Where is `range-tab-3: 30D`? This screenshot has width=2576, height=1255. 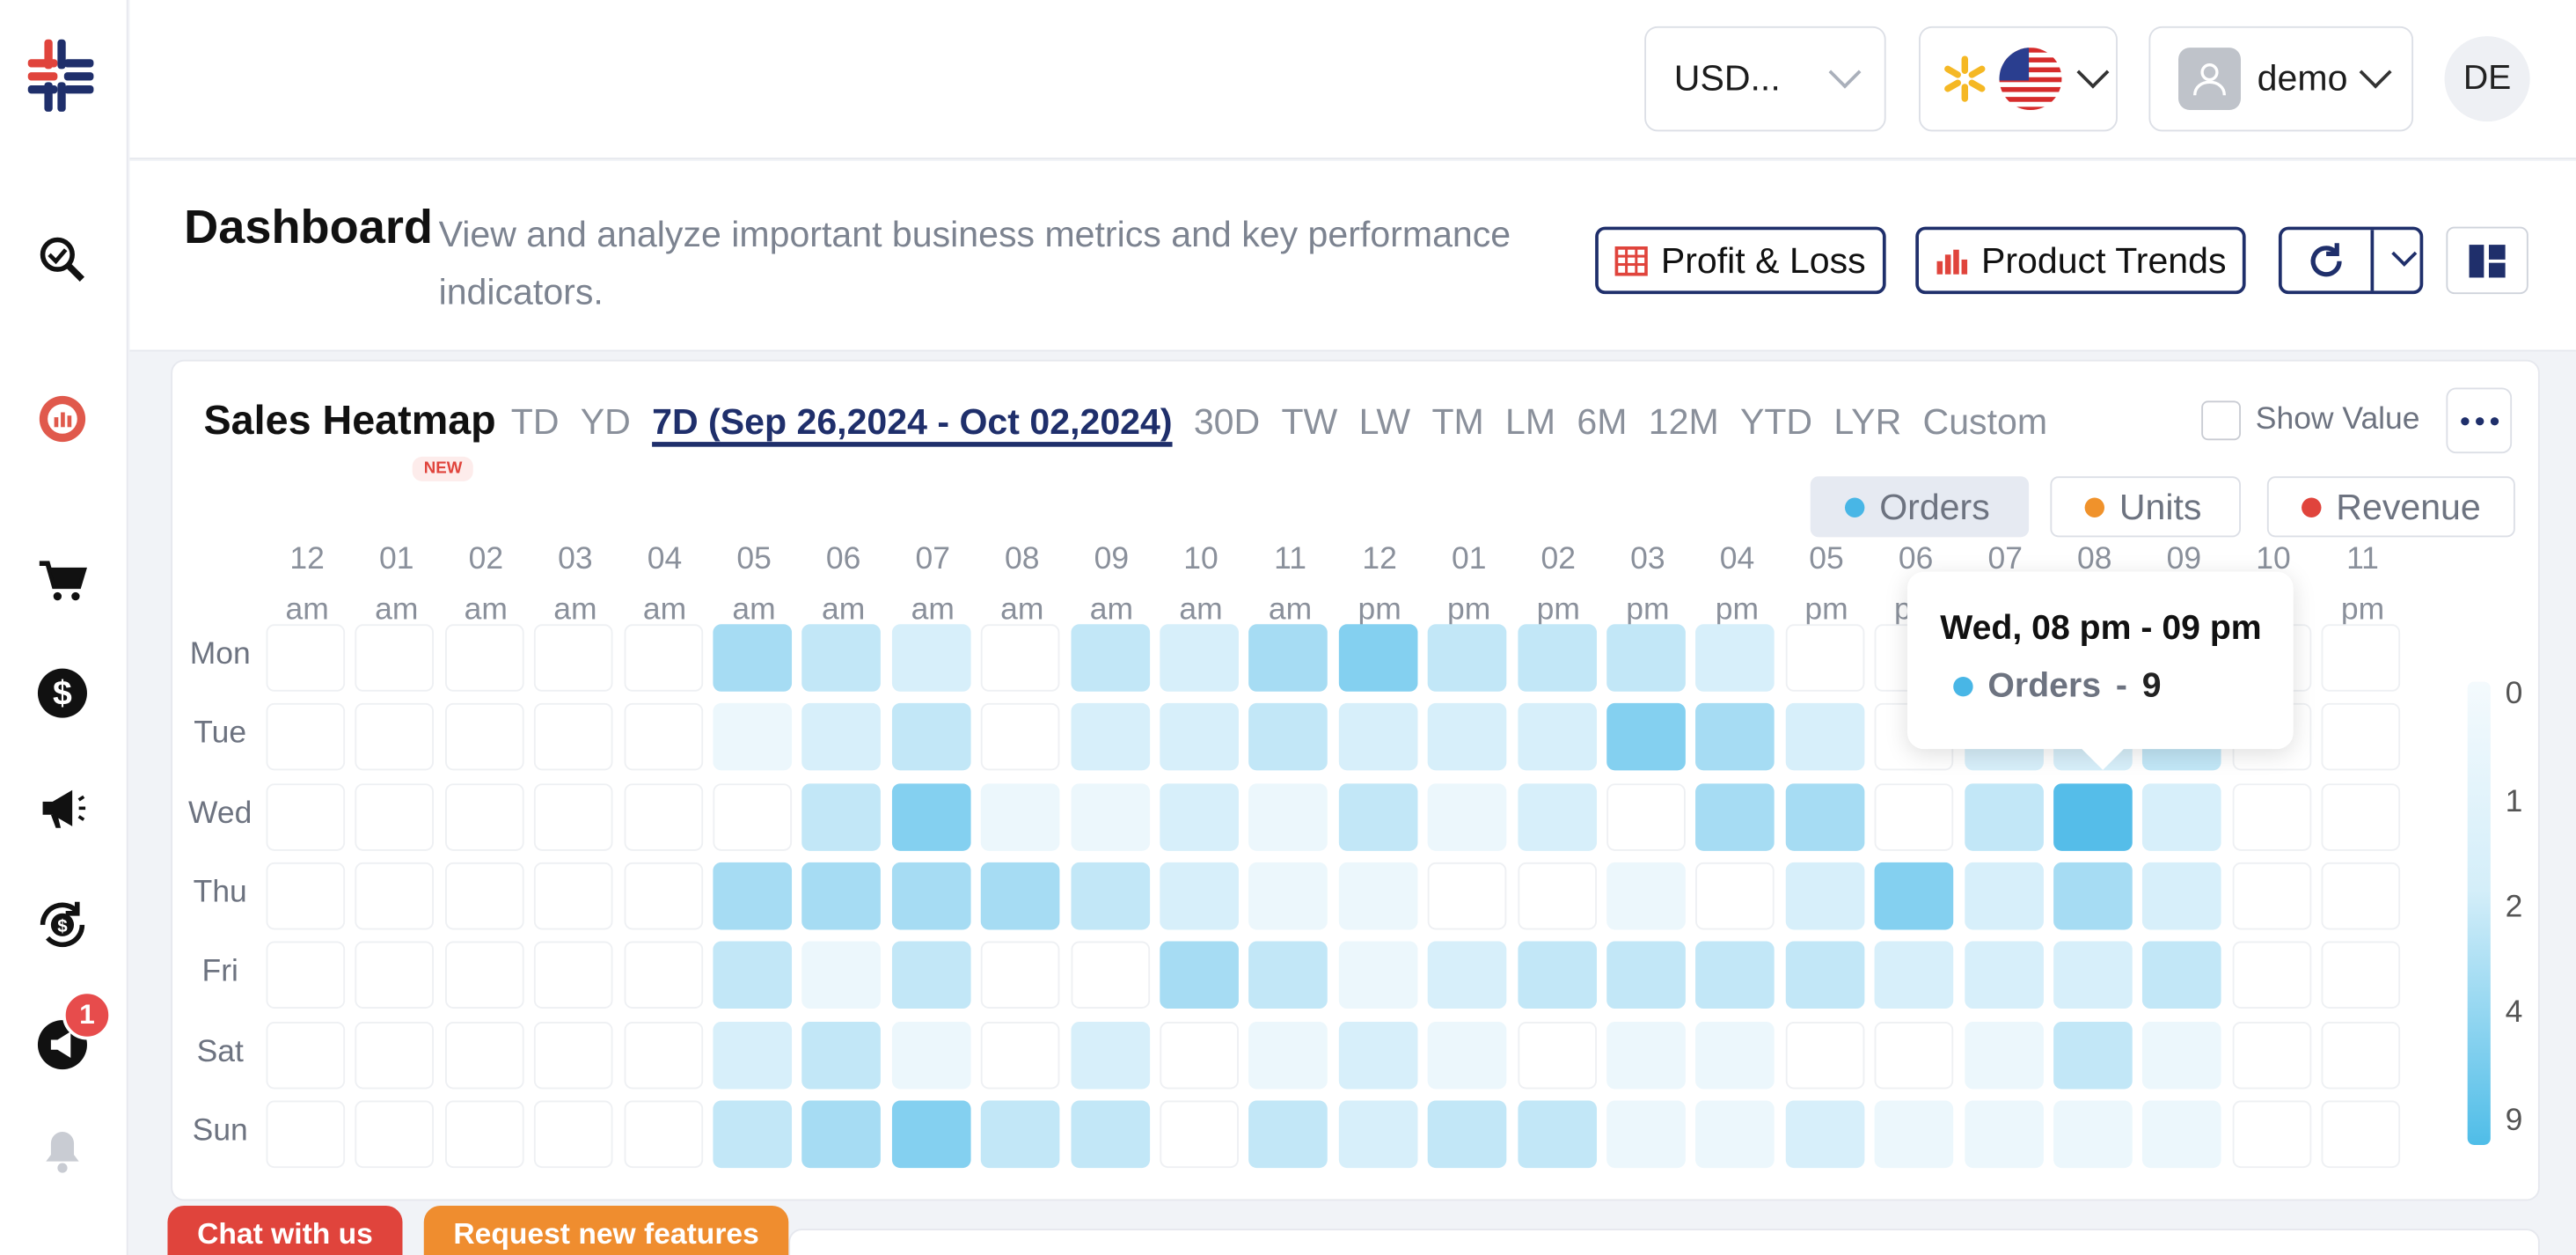 range-tab-3: 30D is located at coordinates (1227, 422).